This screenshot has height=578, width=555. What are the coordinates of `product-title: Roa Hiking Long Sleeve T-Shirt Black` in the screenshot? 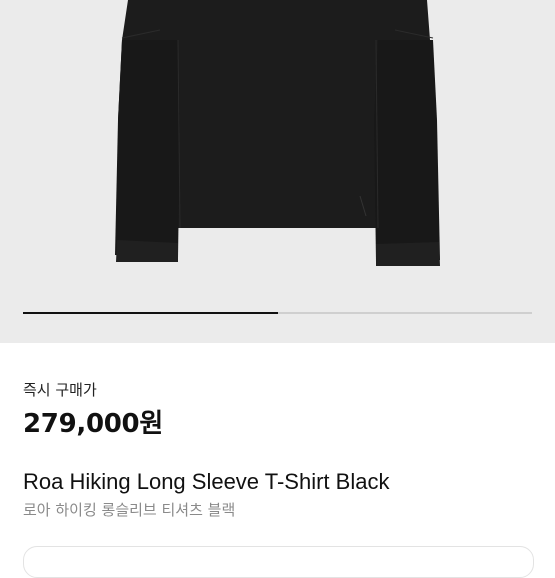 It's located at (206, 481).